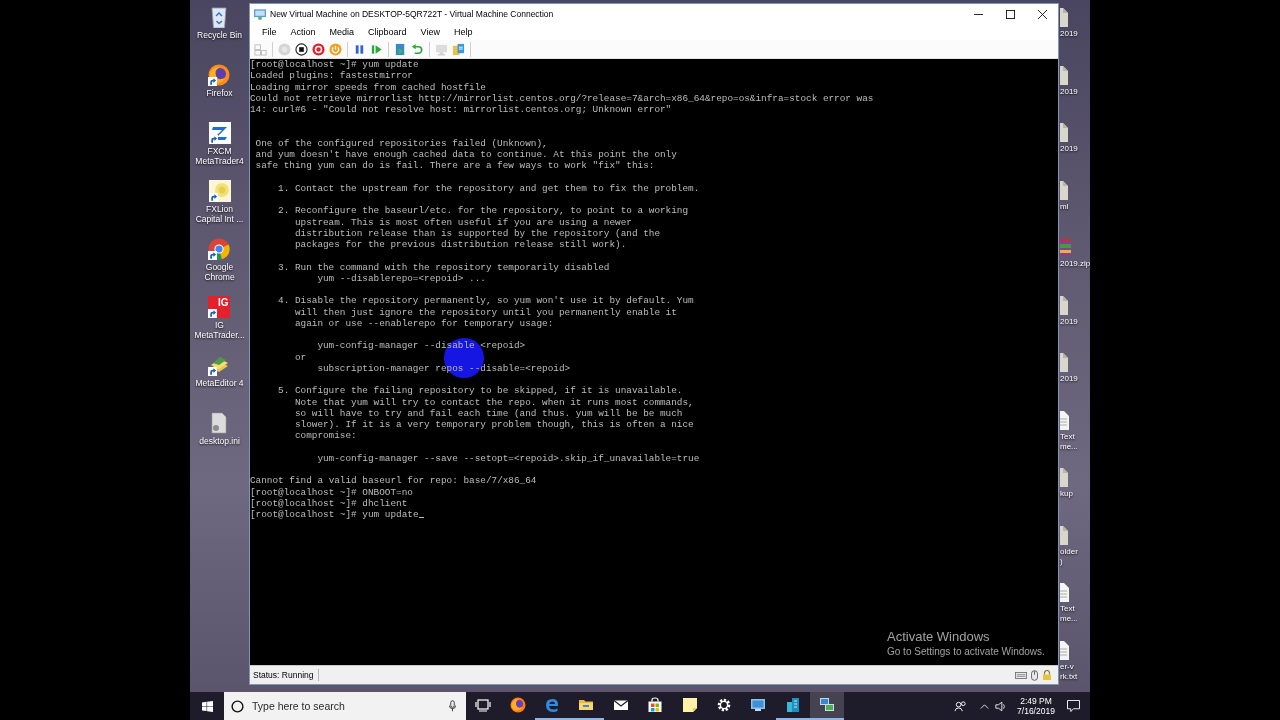 This screenshot has width=1280, height=720. I want to click on command-line: yum-config-manager --save --setopt=<repoid>.skip_if_unavailable=true, so click(508, 458).